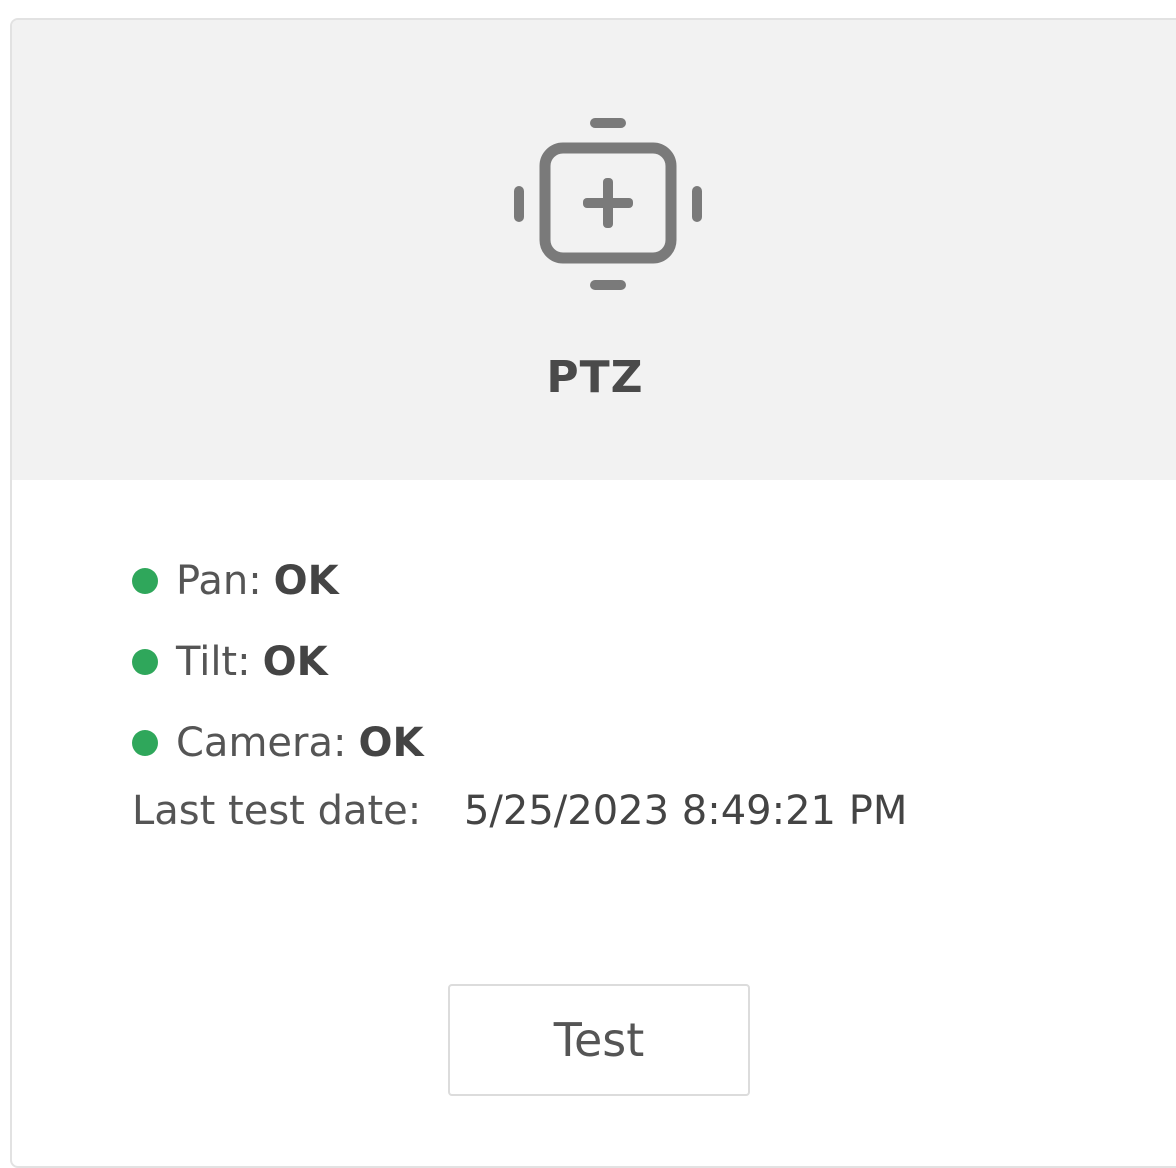  Describe the element at coordinates (145, 580) in the screenshot. I see `status-dot-pan` at that location.